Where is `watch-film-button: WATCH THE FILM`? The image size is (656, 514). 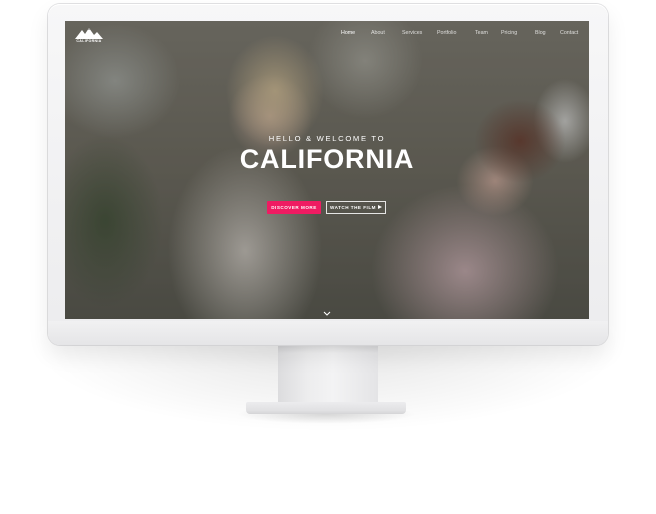
watch-film-button: WATCH THE FILM is located at coordinates (356, 207).